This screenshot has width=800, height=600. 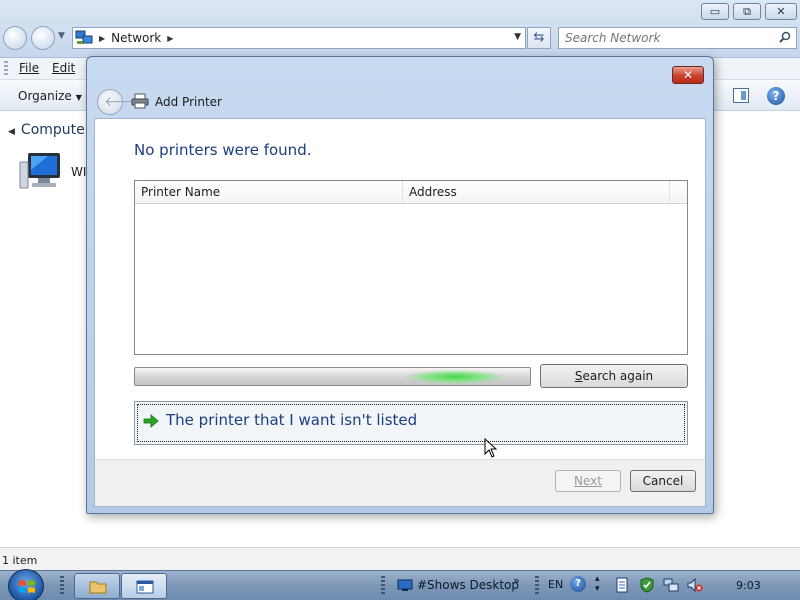 What do you see at coordinates (664, 38) in the screenshot?
I see `search-input` at bounding box center [664, 38].